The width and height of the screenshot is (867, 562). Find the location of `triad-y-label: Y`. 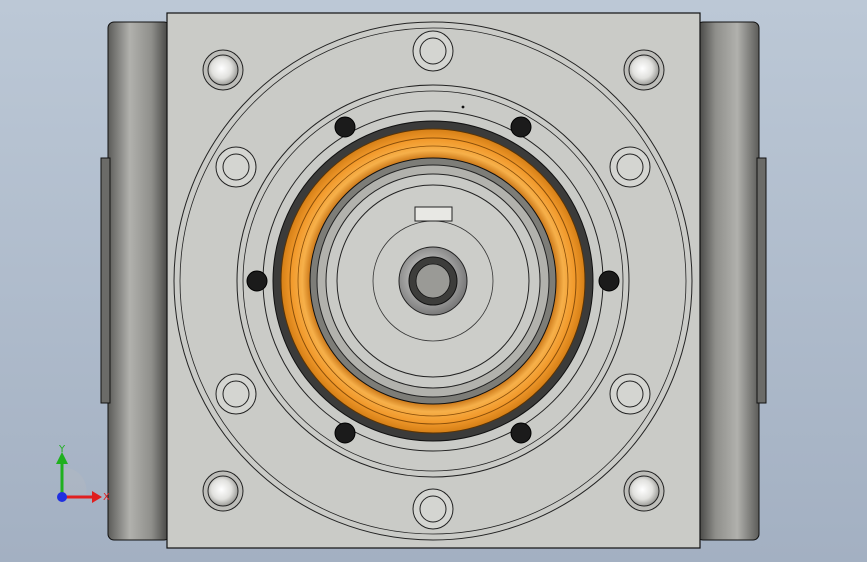

triad-y-label: Y is located at coordinates (62, 449).